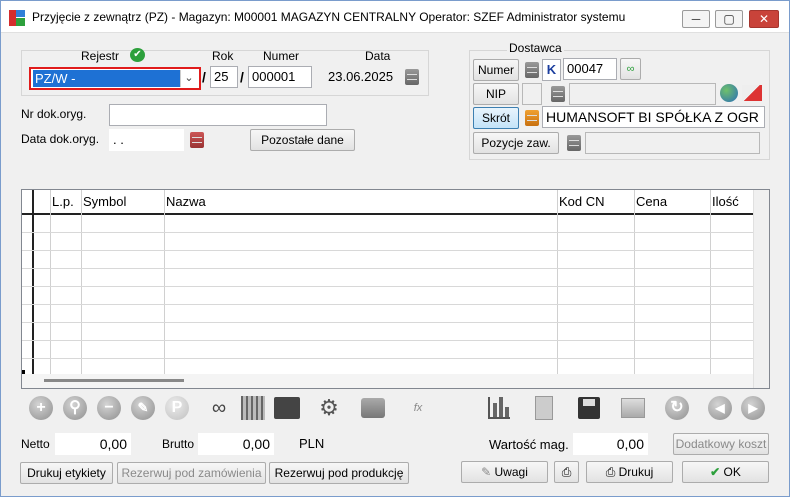 The width and height of the screenshot is (790, 497). What do you see at coordinates (302, 140) in the screenshot?
I see `pozostale-button: Pozostałe dane` at bounding box center [302, 140].